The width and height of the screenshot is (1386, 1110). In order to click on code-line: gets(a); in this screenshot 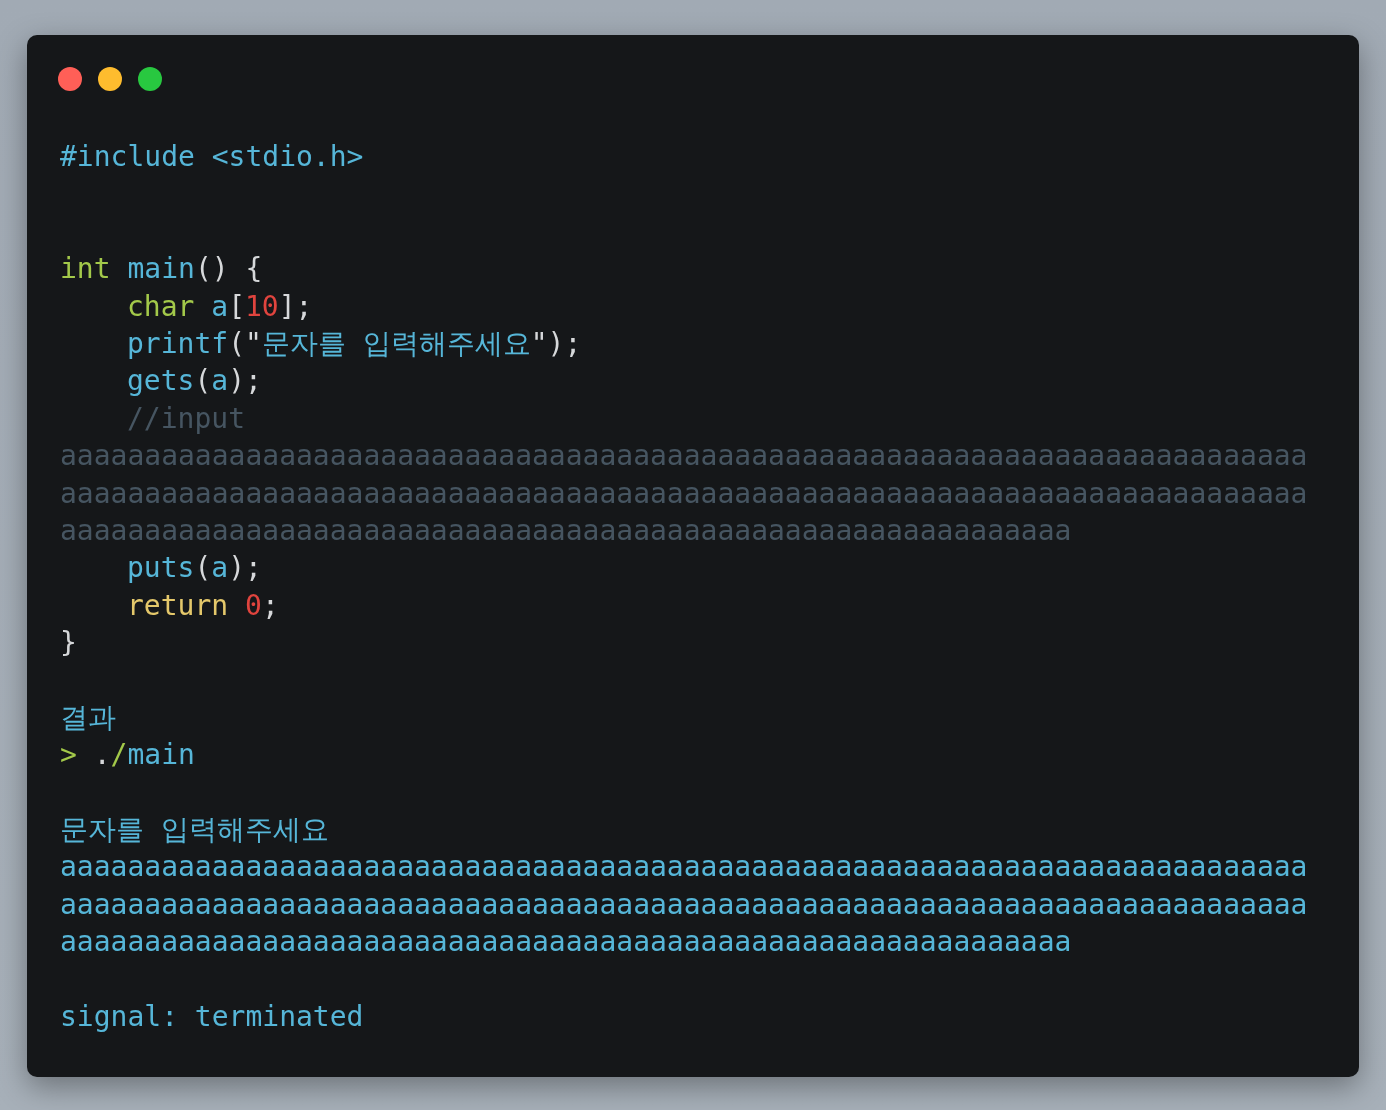, I will do `click(194, 381)`.